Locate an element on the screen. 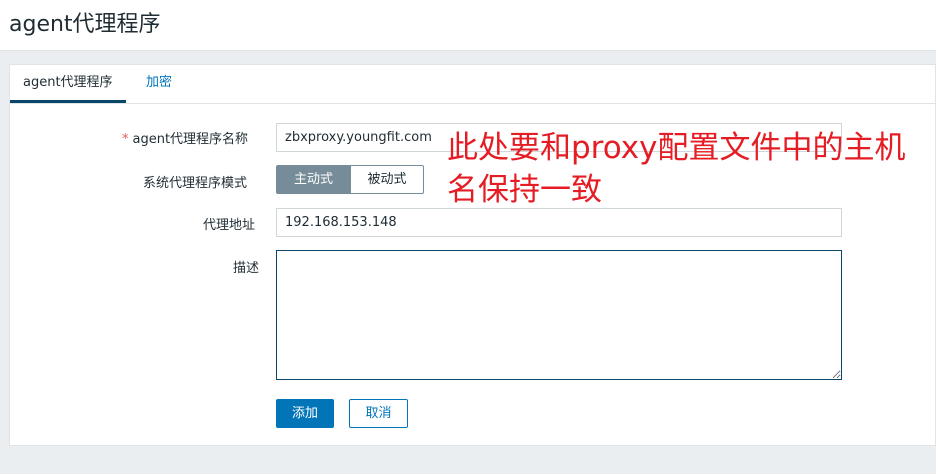 This screenshot has height=474, width=936. proxy-mode-label: 系统代理程序模式 is located at coordinates (195, 183).